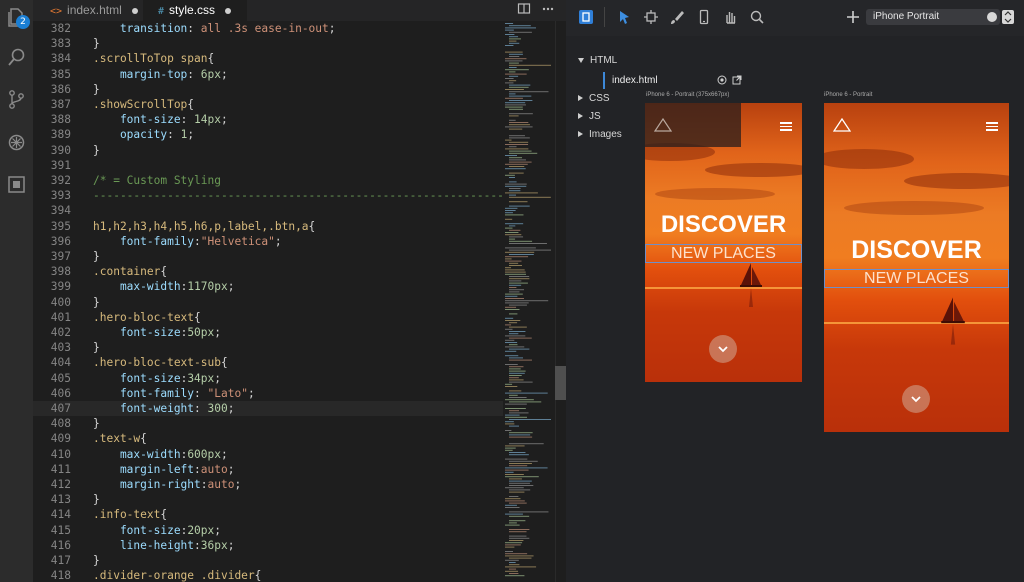 Image resolution: width=1024 pixels, height=582 pixels. I want to click on code-line: 394, so click(268, 210).